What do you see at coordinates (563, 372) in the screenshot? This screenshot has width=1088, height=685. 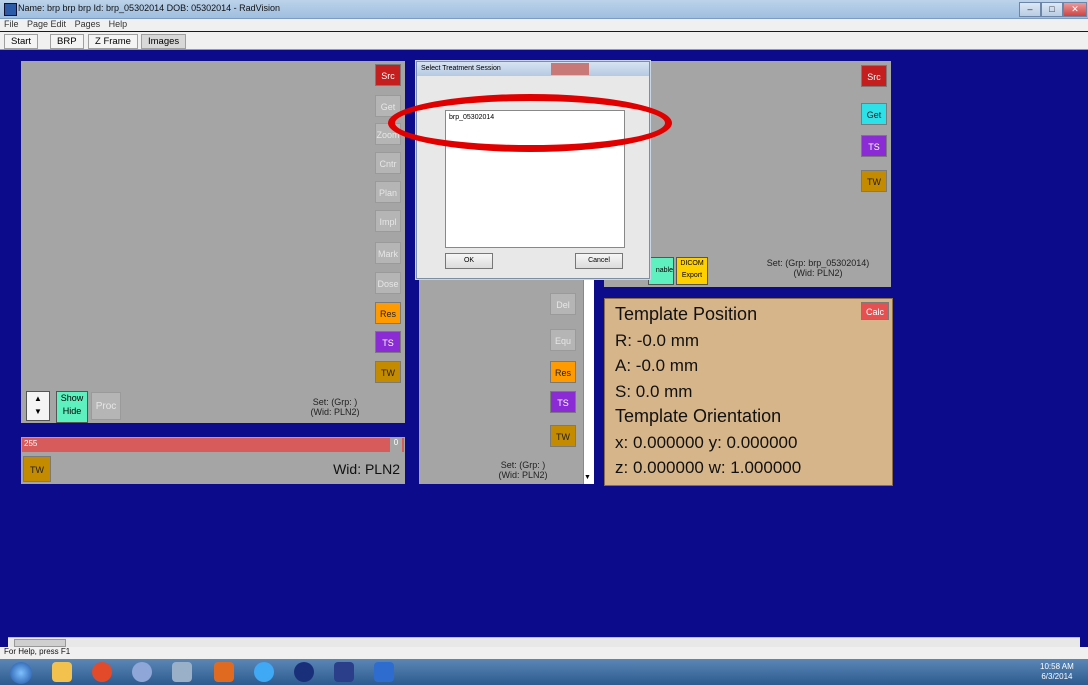 I see `mid-res-button: Res` at bounding box center [563, 372].